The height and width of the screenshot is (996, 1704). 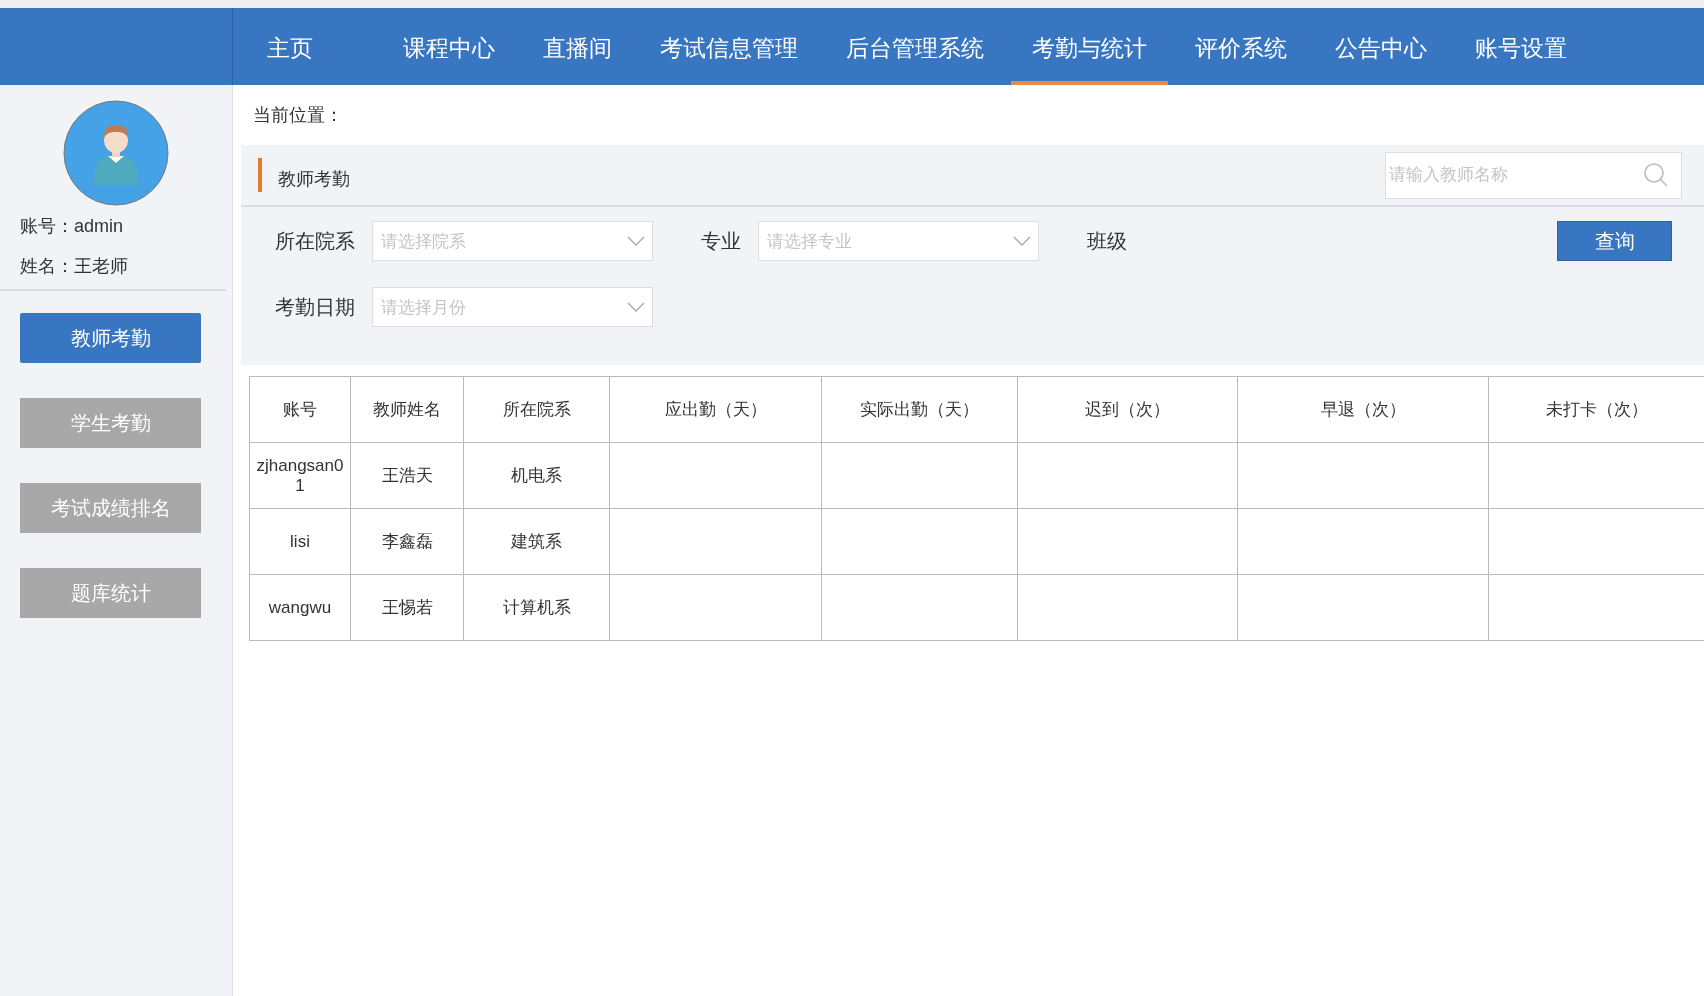 What do you see at coordinates (407, 607) in the screenshot?
I see `table-cell: 王惕若` at bounding box center [407, 607].